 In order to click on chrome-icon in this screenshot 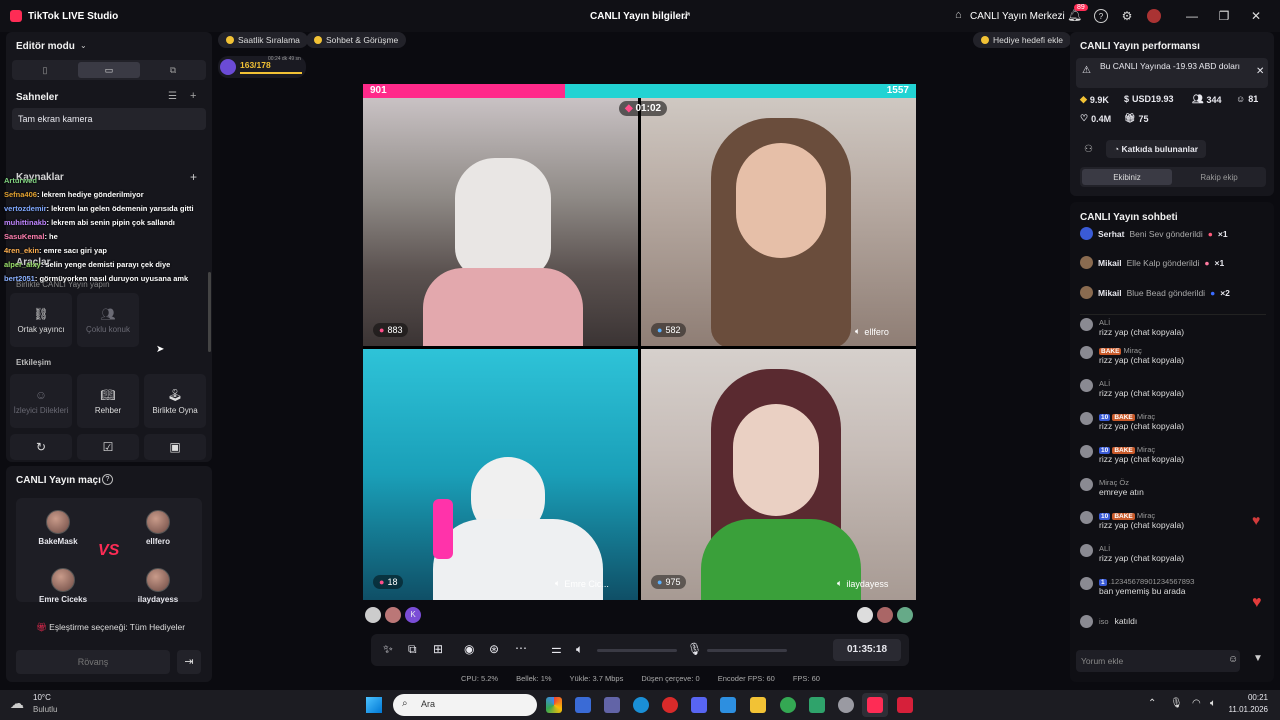, I will do `click(554, 705)`.